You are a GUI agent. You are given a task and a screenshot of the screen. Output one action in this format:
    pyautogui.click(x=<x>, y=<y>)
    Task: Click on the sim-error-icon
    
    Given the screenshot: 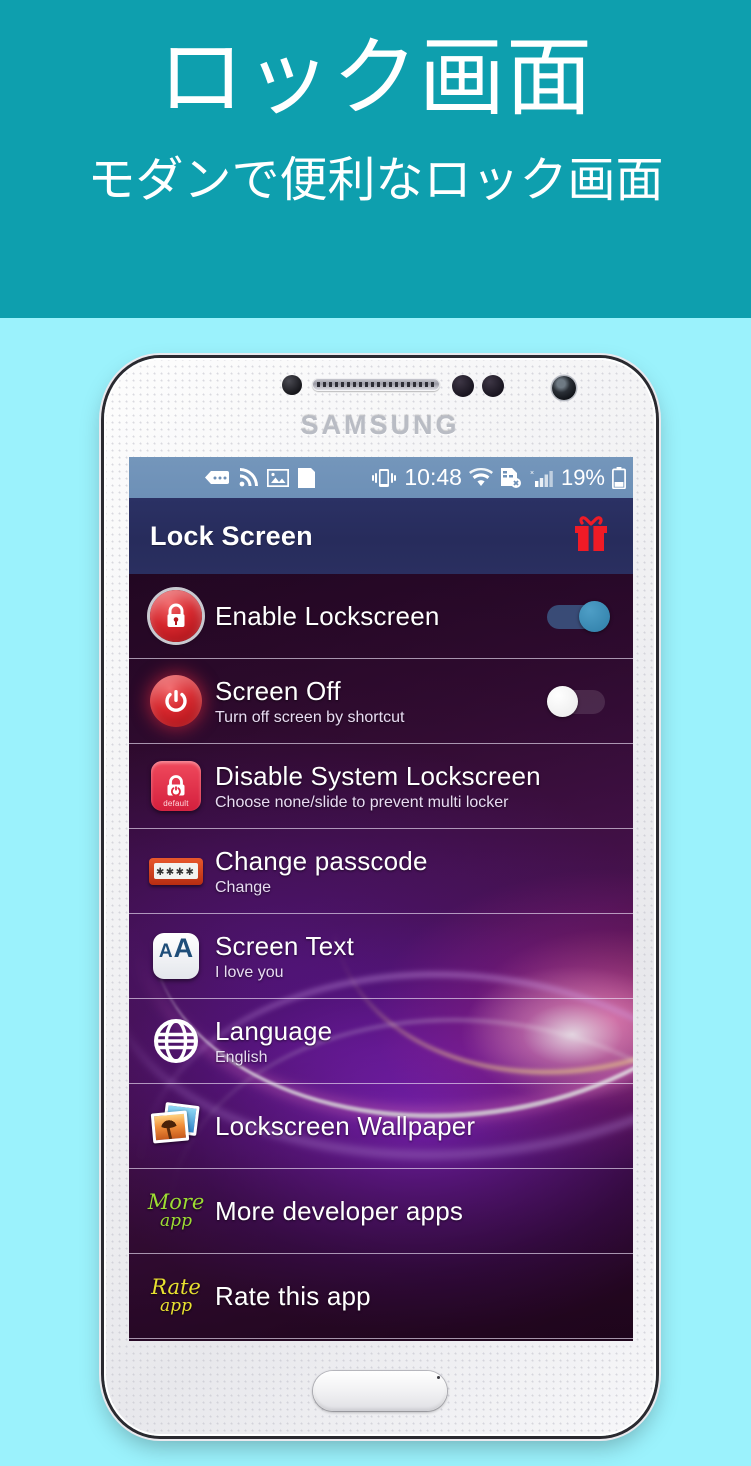 What is the action you would take?
    pyautogui.click(x=511, y=477)
    